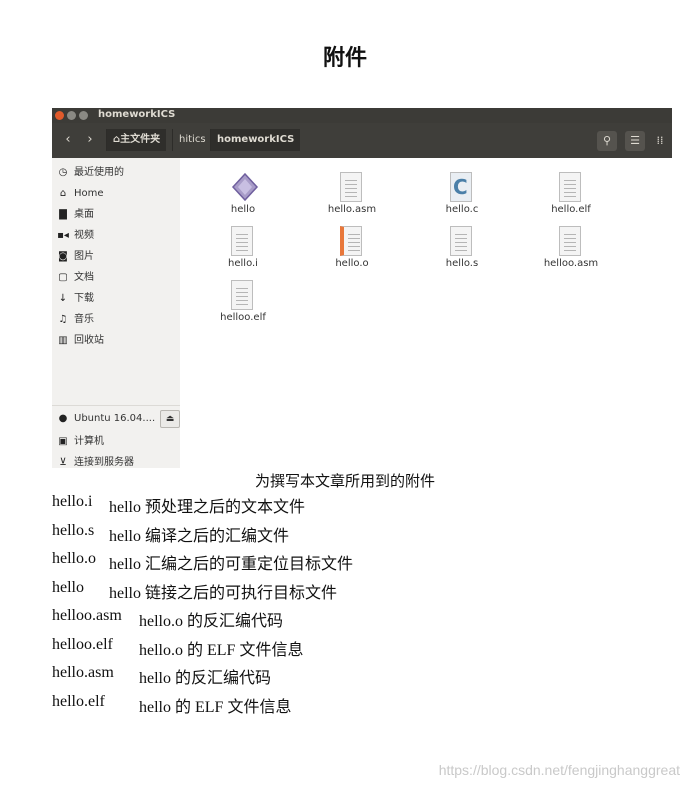 This screenshot has height=791, width=690. I want to click on file-item: hello.s, so click(462, 244).